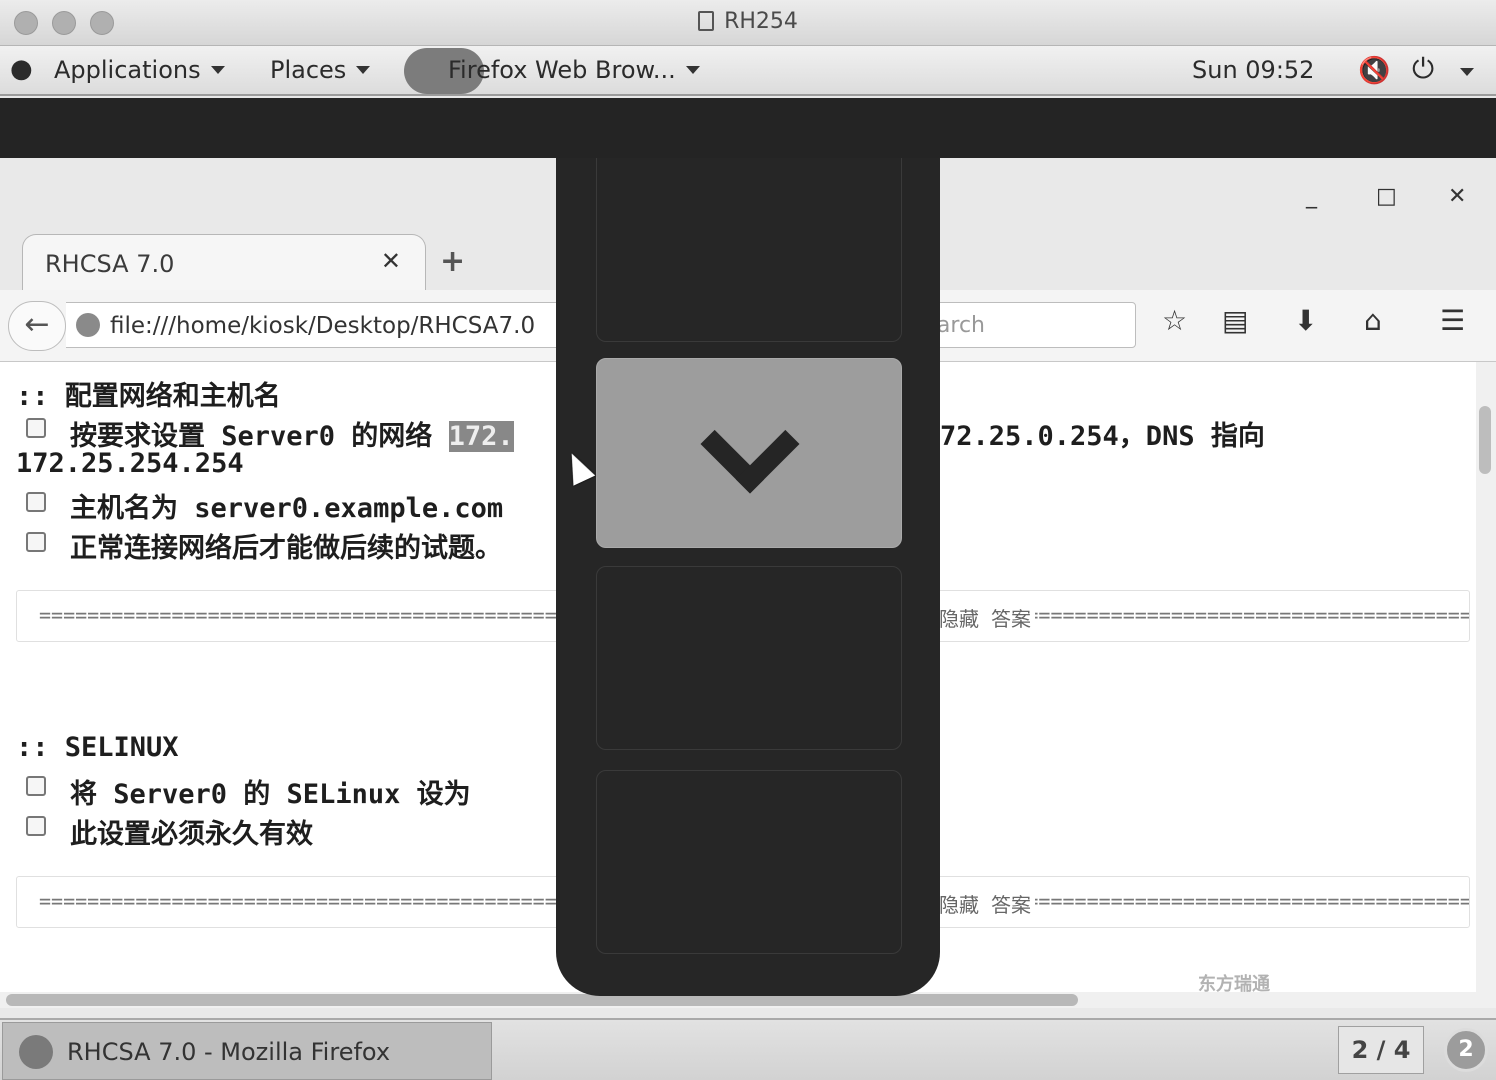 The width and height of the screenshot is (1496, 1080). What do you see at coordinates (36, 1052) in the screenshot?
I see `firefox-icon` at bounding box center [36, 1052].